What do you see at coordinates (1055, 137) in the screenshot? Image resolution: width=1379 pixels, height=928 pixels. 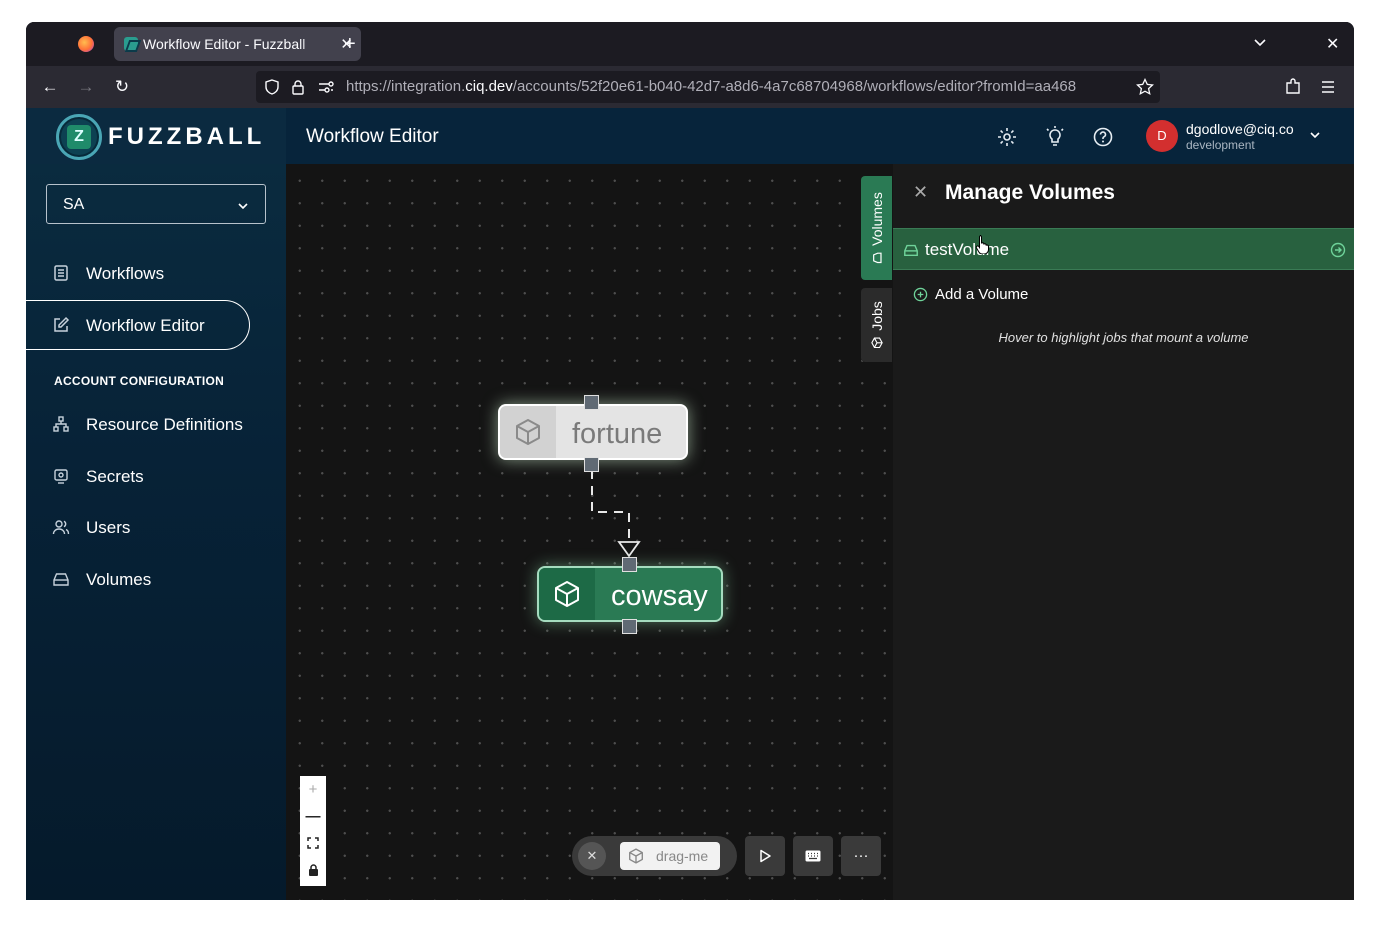 I see `theme-bulb-icon` at bounding box center [1055, 137].